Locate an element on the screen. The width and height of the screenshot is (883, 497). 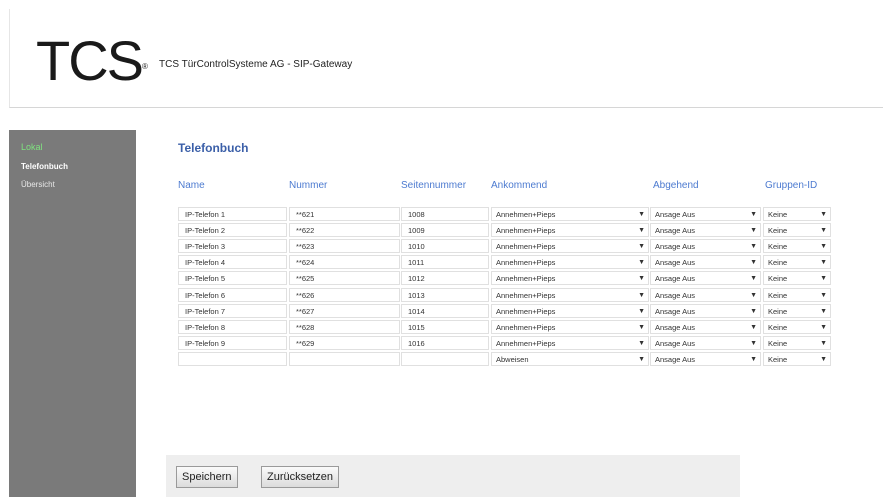
name-field: IP-Telefon 9 is located at coordinates (232, 342).